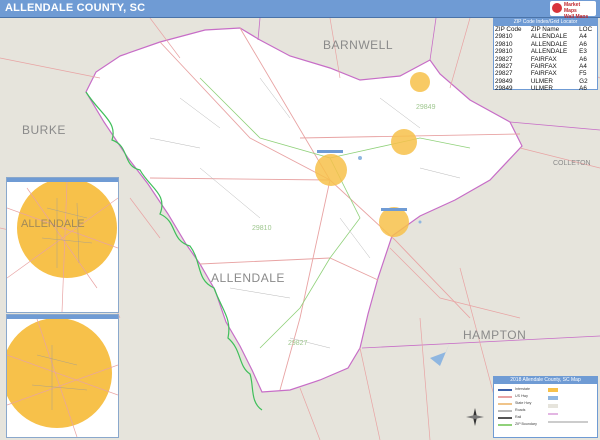 This screenshot has width=600, height=440. Describe the element at coordinates (426, 107) in the screenshot. I see `label-zip-29849: 29849` at that location.